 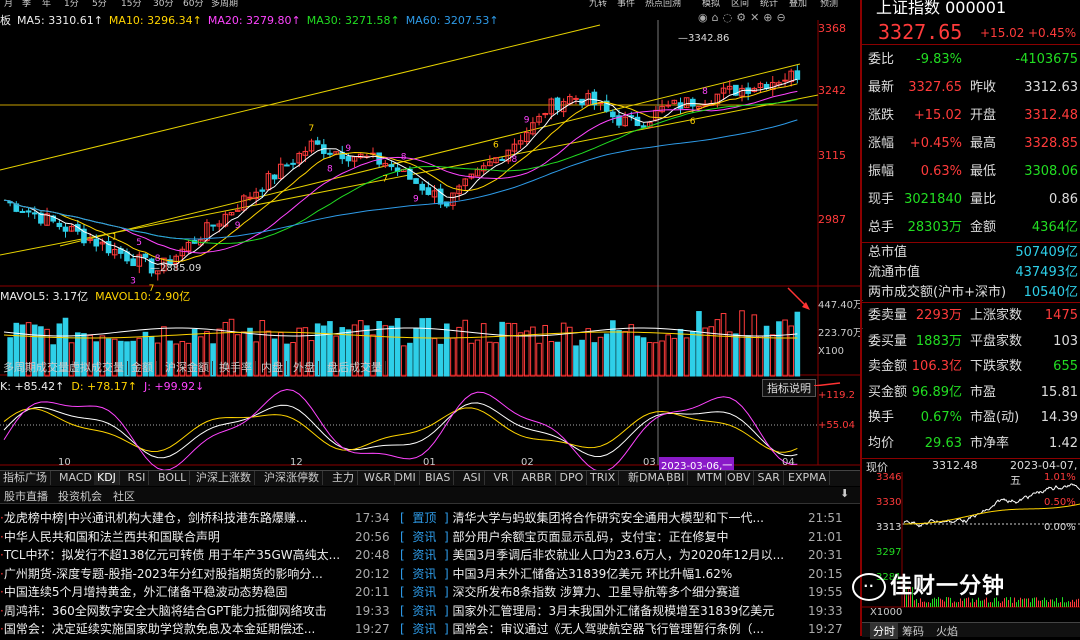 What do you see at coordinates (46, 4) in the screenshot?
I see `tab-year: 年` at bounding box center [46, 4].